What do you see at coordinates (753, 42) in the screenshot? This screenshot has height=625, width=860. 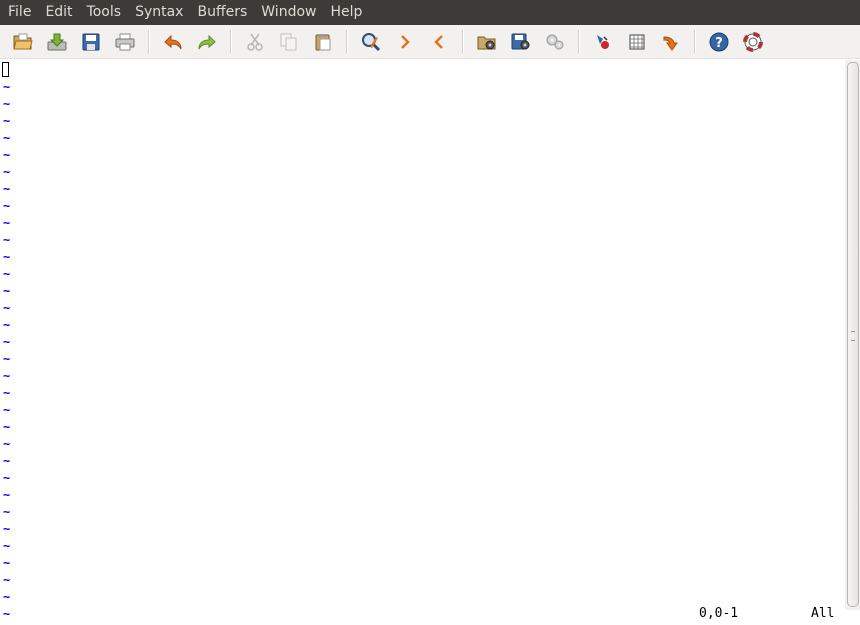 I see `find-help-icon` at bounding box center [753, 42].